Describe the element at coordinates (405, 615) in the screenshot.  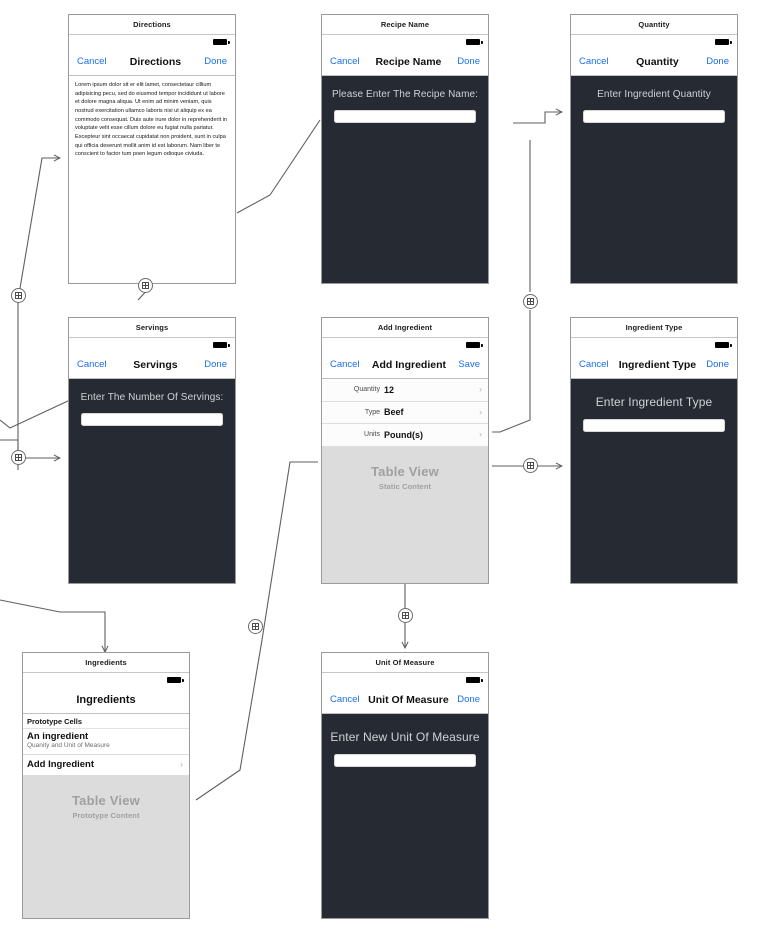
I see `segue-badge-unit-of-measure` at that location.